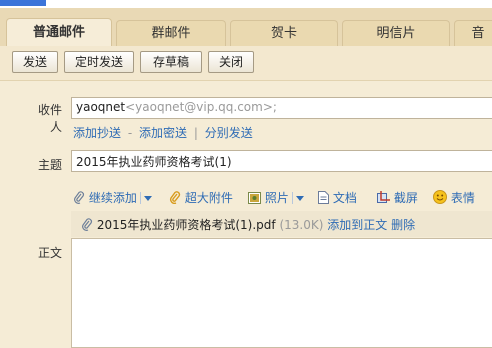  Describe the element at coordinates (299, 198) in the screenshot. I see `photo-dropdown-icon` at that location.